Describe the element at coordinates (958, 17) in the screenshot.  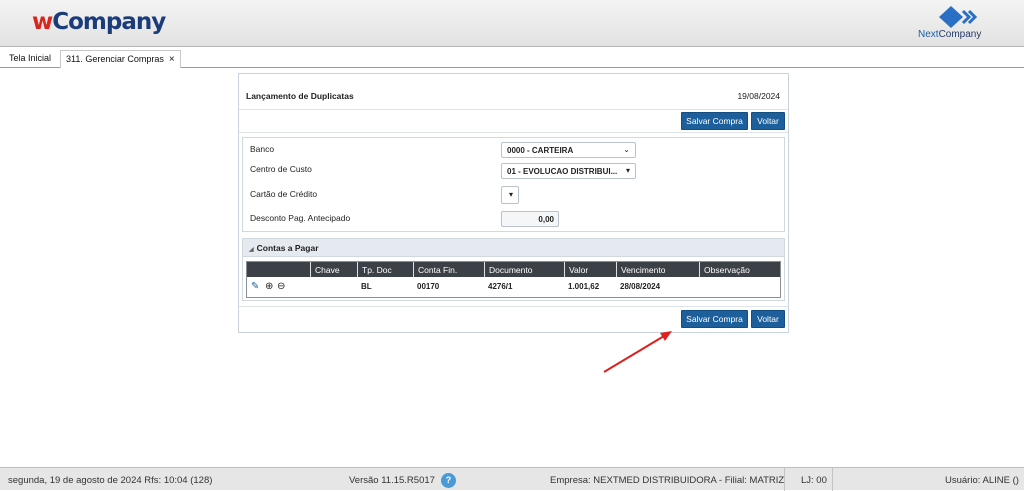
I see `diamond-logo-icon` at that location.